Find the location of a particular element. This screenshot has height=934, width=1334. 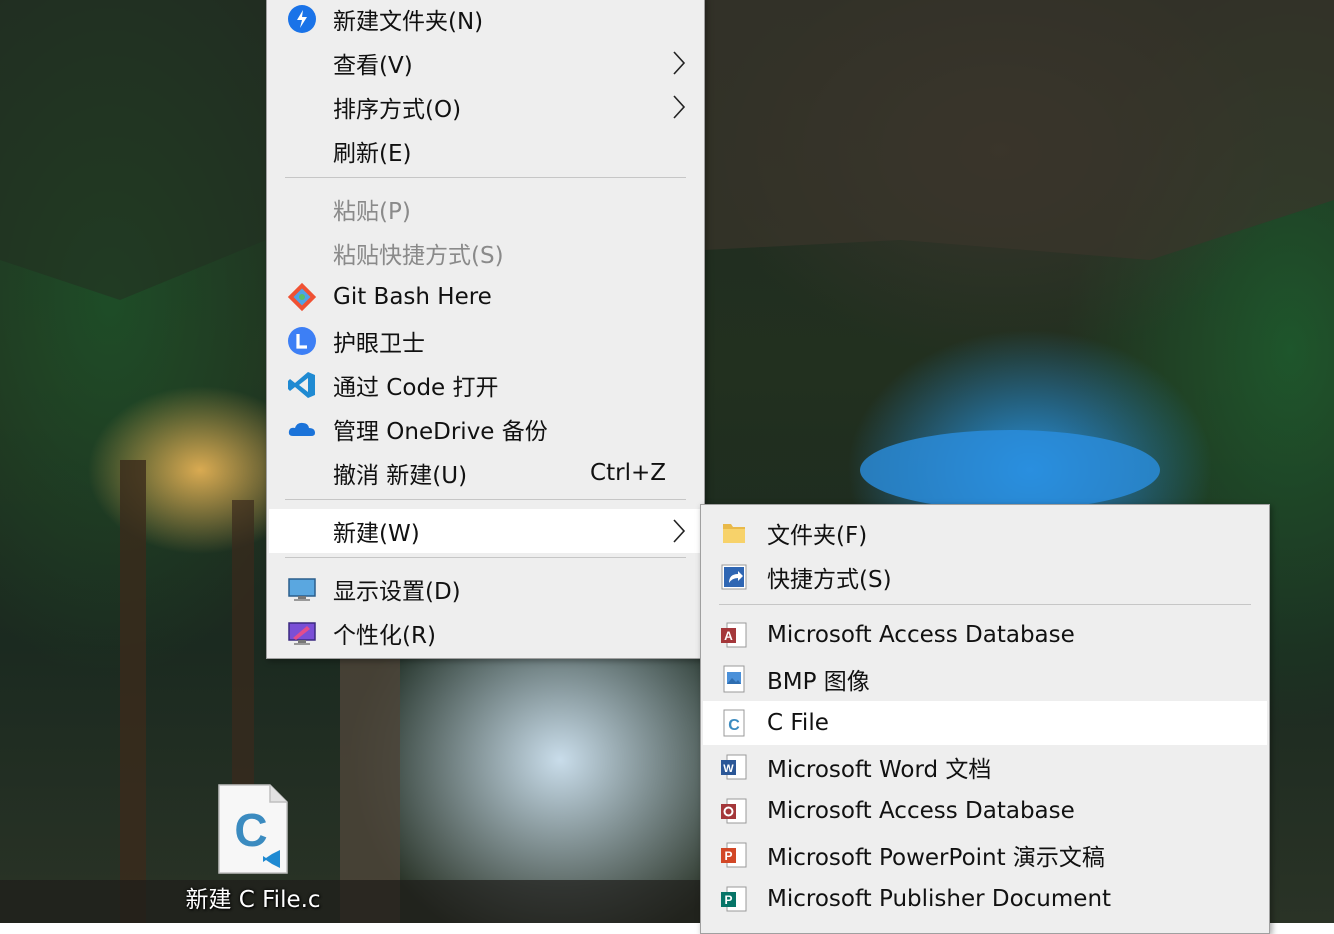

menu-item-paste: 粘贴(P) is located at coordinates (485, 209).